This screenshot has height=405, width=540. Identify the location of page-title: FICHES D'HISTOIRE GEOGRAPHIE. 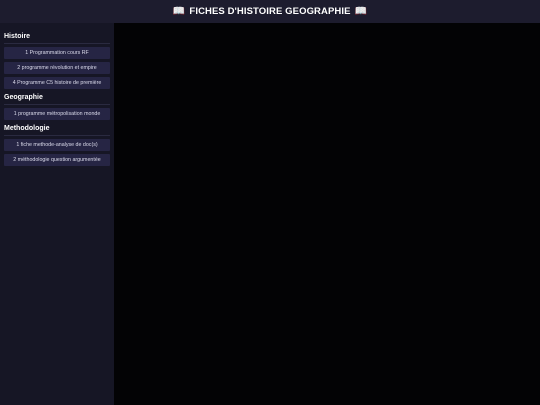
(270, 11).